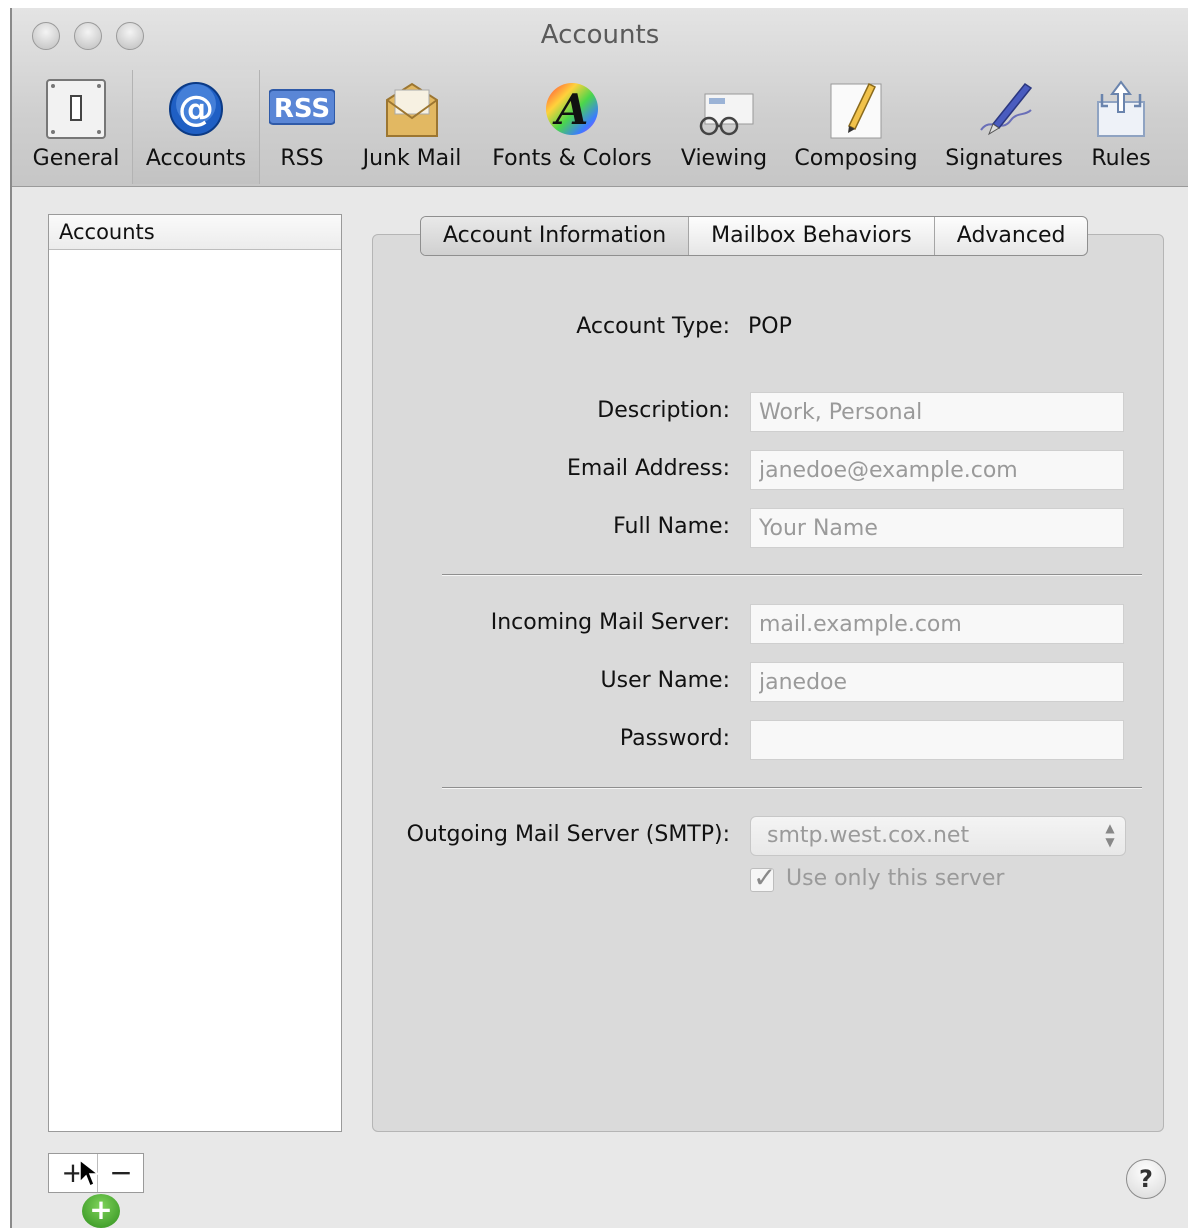  Describe the element at coordinates (610, 622) in the screenshot. I see `incoming-server-label: Incoming Mail Server:` at that location.